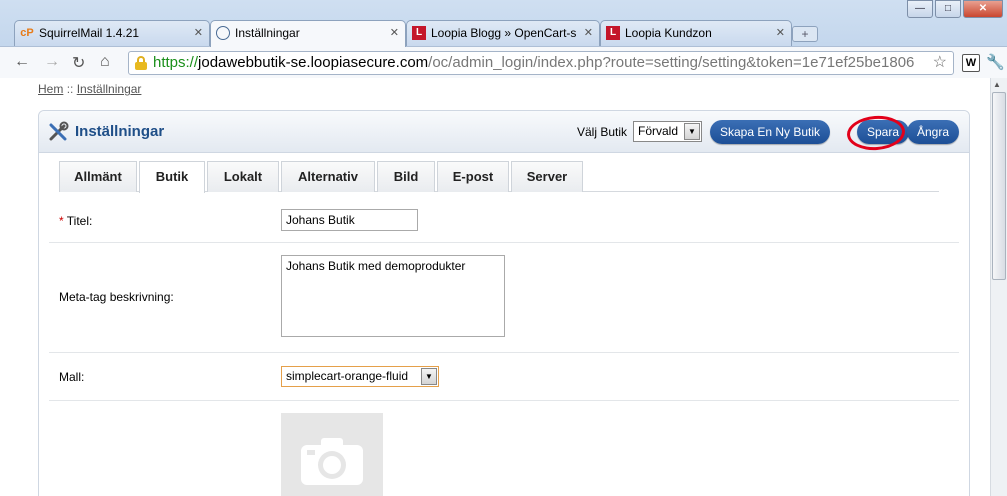 The width and height of the screenshot is (1007, 496). What do you see at coordinates (141, 63) in the screenshot?
I see `lock-icon` at bounding box center [141, 63].